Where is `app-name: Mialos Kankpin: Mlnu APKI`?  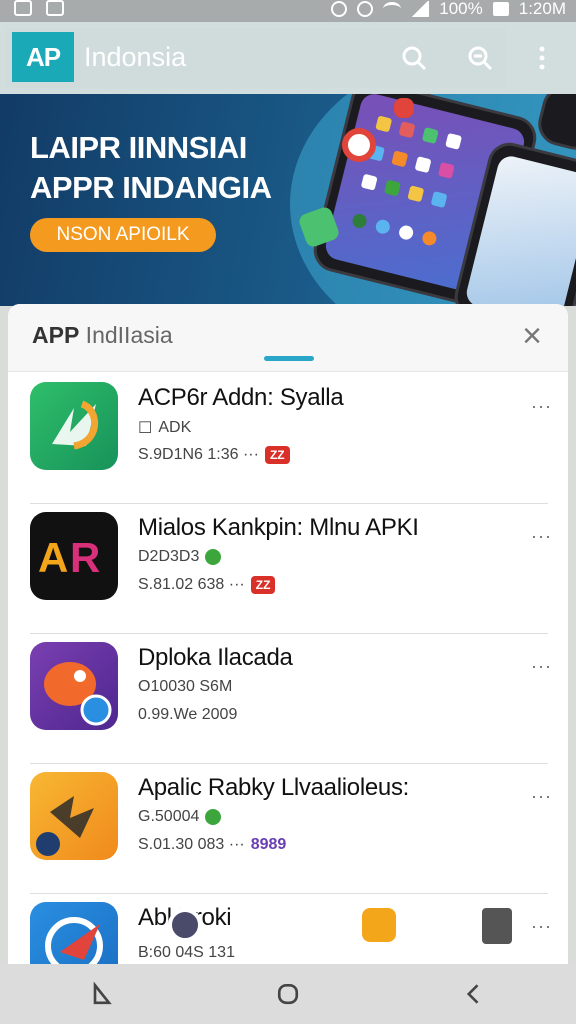 app-name: Mialos Kankpin: Mlnu APKI is located at coordinates (278, 527).